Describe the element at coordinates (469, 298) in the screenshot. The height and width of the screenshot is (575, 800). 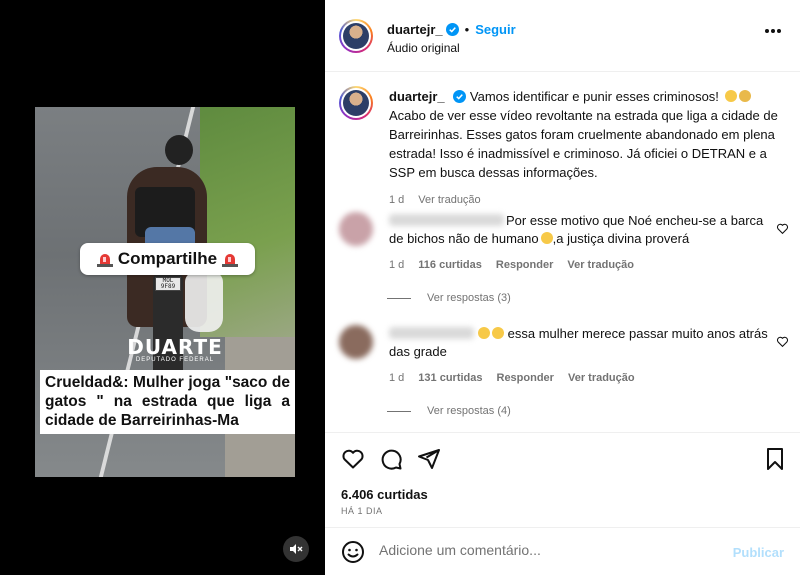
I see `view-replies-label: Ver respostas (3)` at that location.